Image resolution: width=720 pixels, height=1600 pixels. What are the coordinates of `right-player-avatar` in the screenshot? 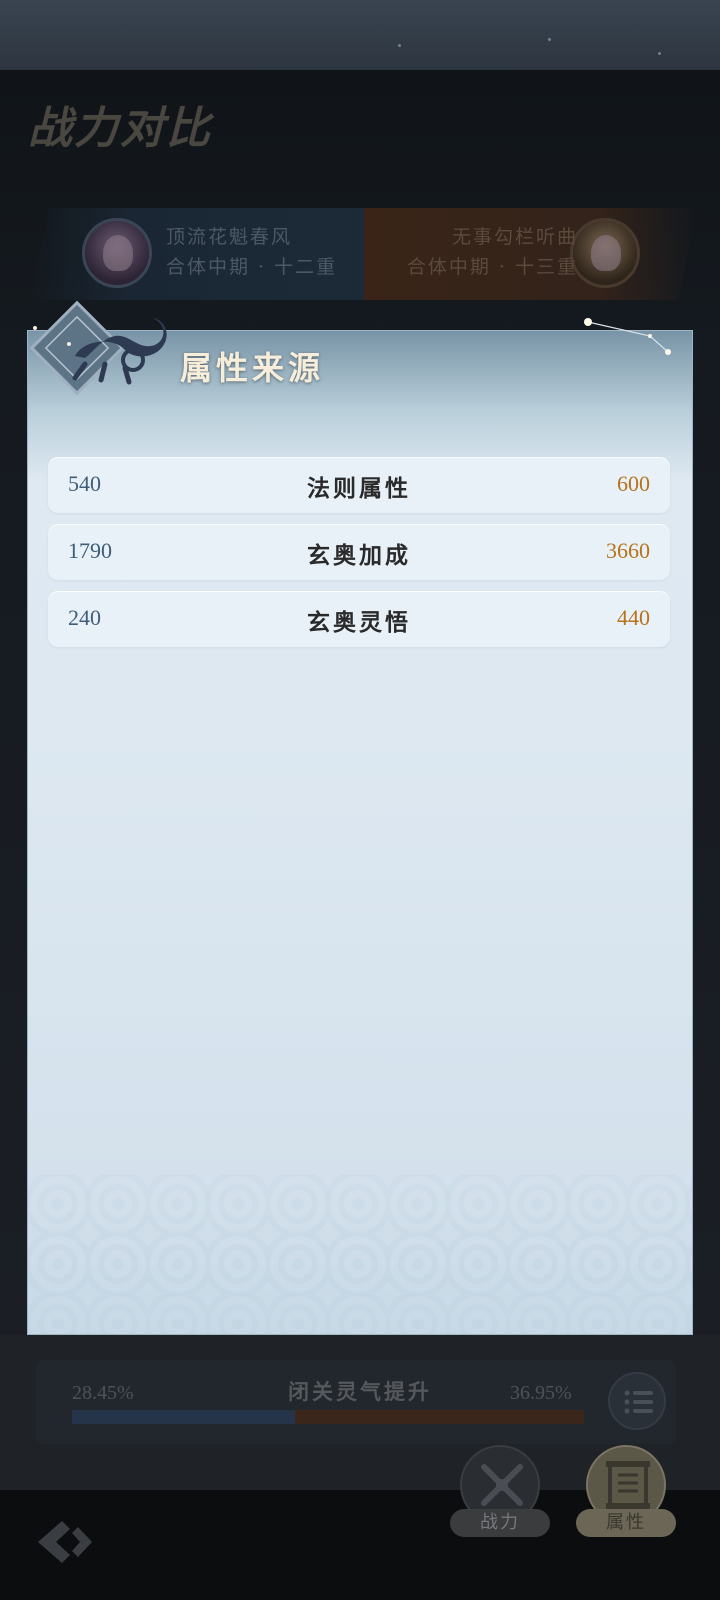 It's located at (605, 253).